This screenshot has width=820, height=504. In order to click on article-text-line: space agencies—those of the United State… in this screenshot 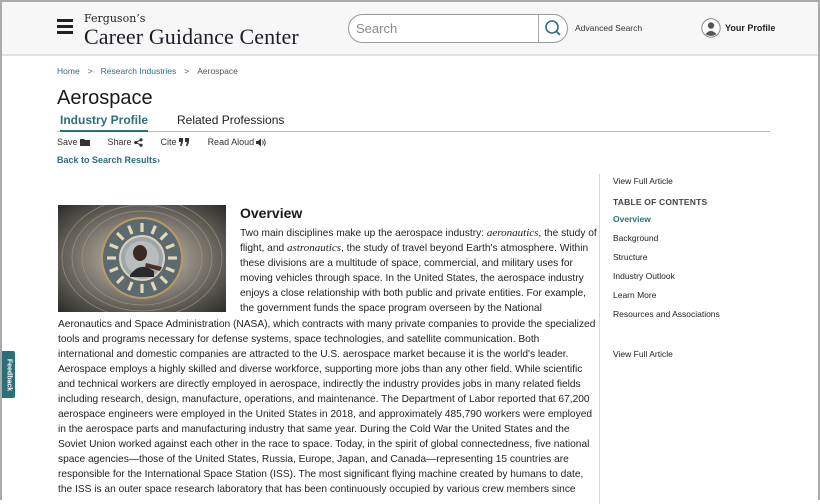, I will do `click(313, 459)`.